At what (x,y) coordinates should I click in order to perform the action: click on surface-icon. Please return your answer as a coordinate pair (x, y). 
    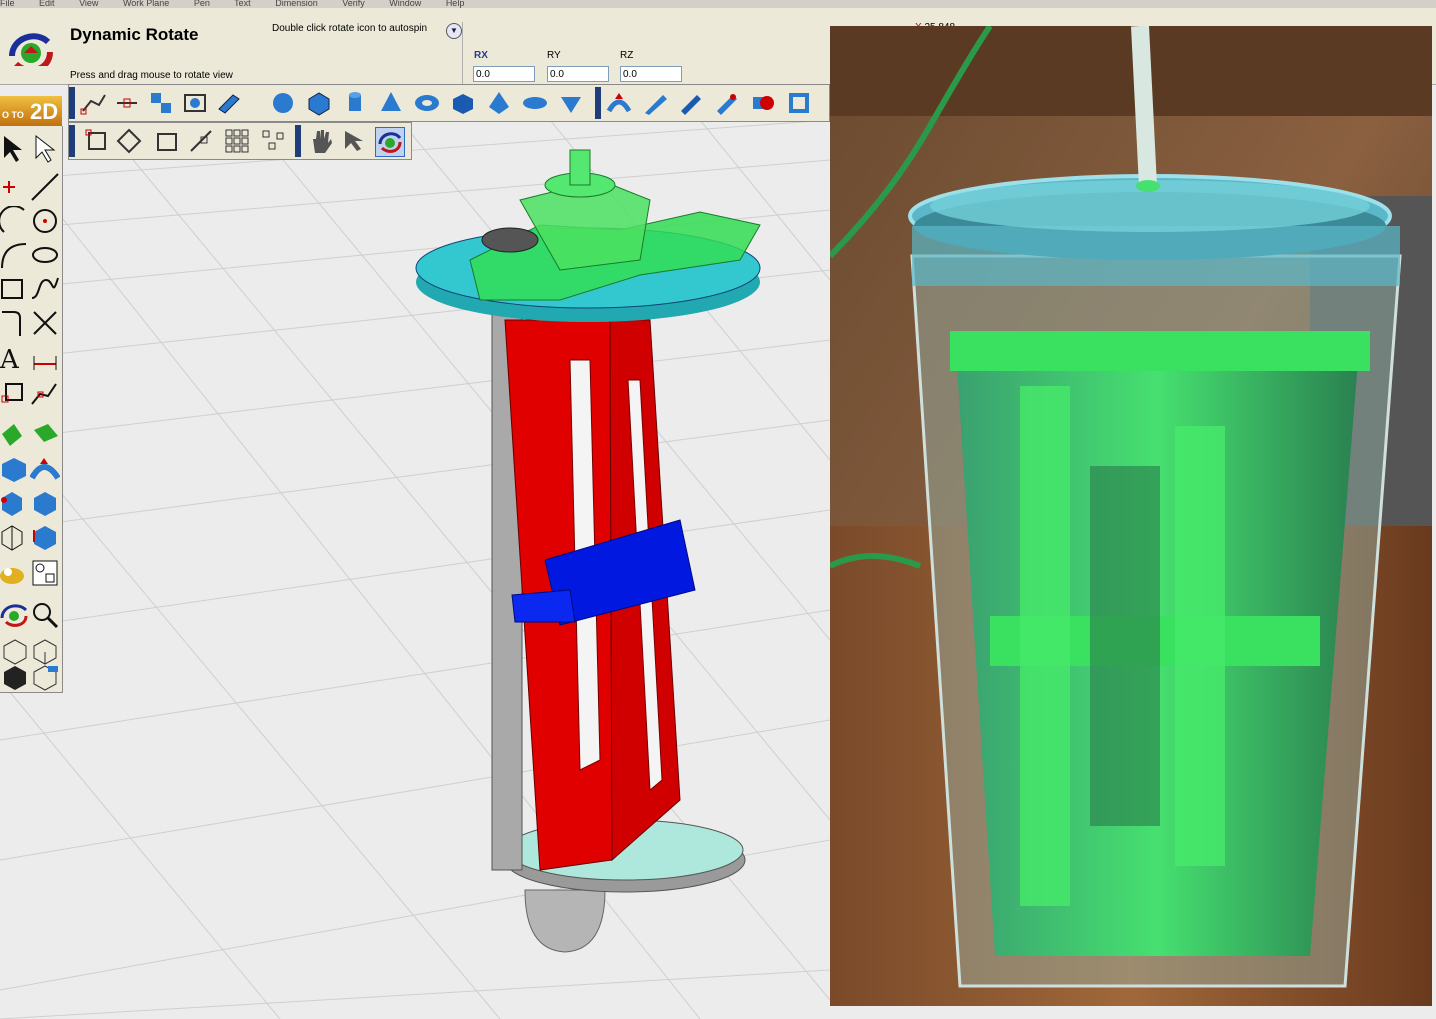
    Looking at the image, I should click on (15, 435).